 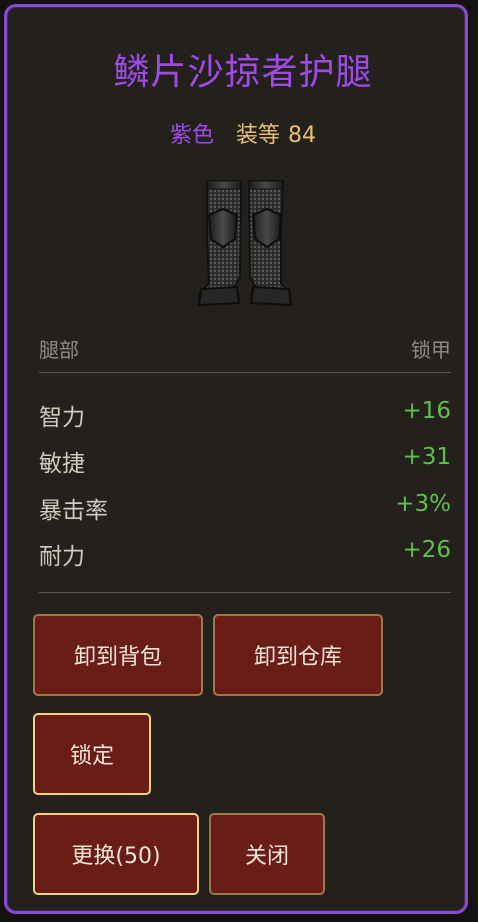 I want to click on stat-value: +3%, so click(x=423, y=504).